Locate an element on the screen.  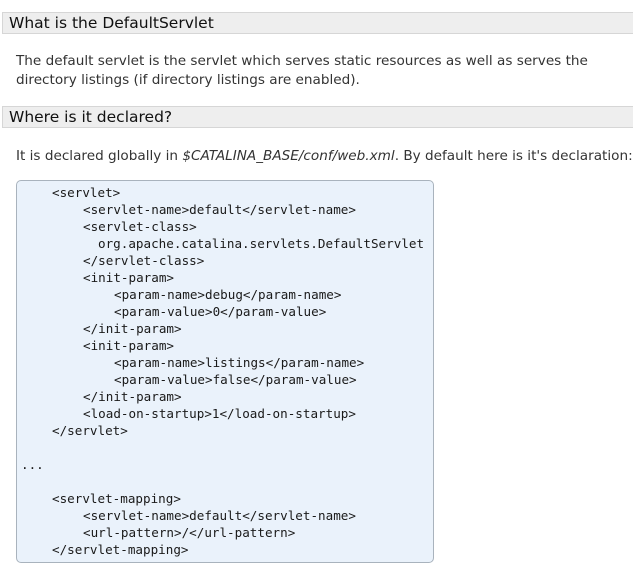
section-heading-where-declared: Where is it declared? is located at coordinates (317, 117).